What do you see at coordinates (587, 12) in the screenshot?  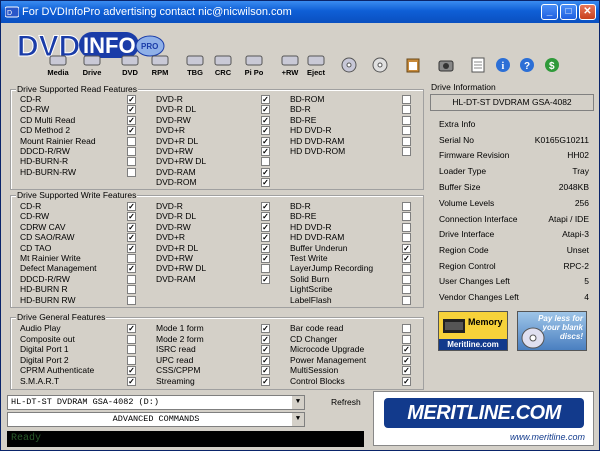 I see `close-button: ✕` at bounding box center [587, 12].